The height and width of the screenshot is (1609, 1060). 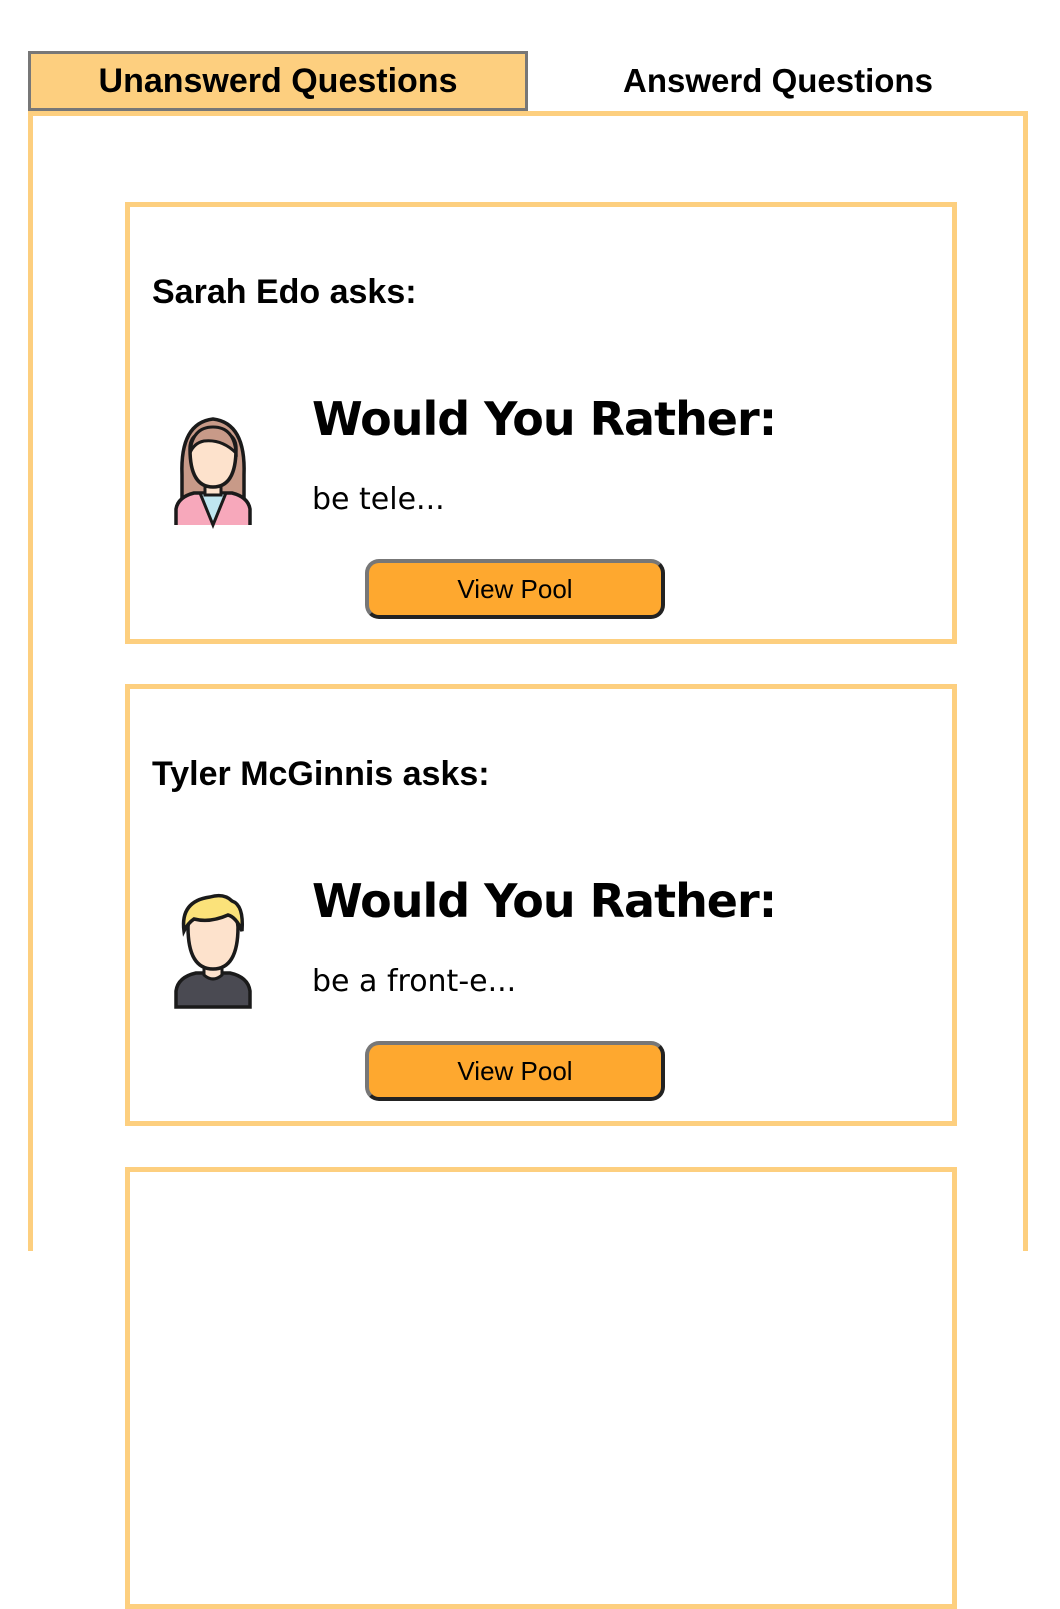 I want to click on male-avatar-icon, so click(x=213, y=949).